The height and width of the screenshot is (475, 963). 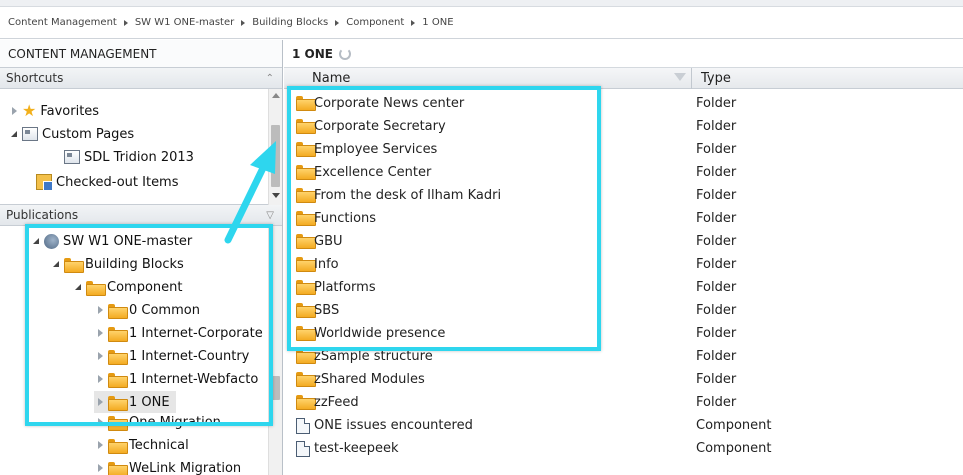 What do you see at coordinates (380, 333) in the screenshot?
I see `row-name: Worldwide presence` at bounding box center [380, 333].